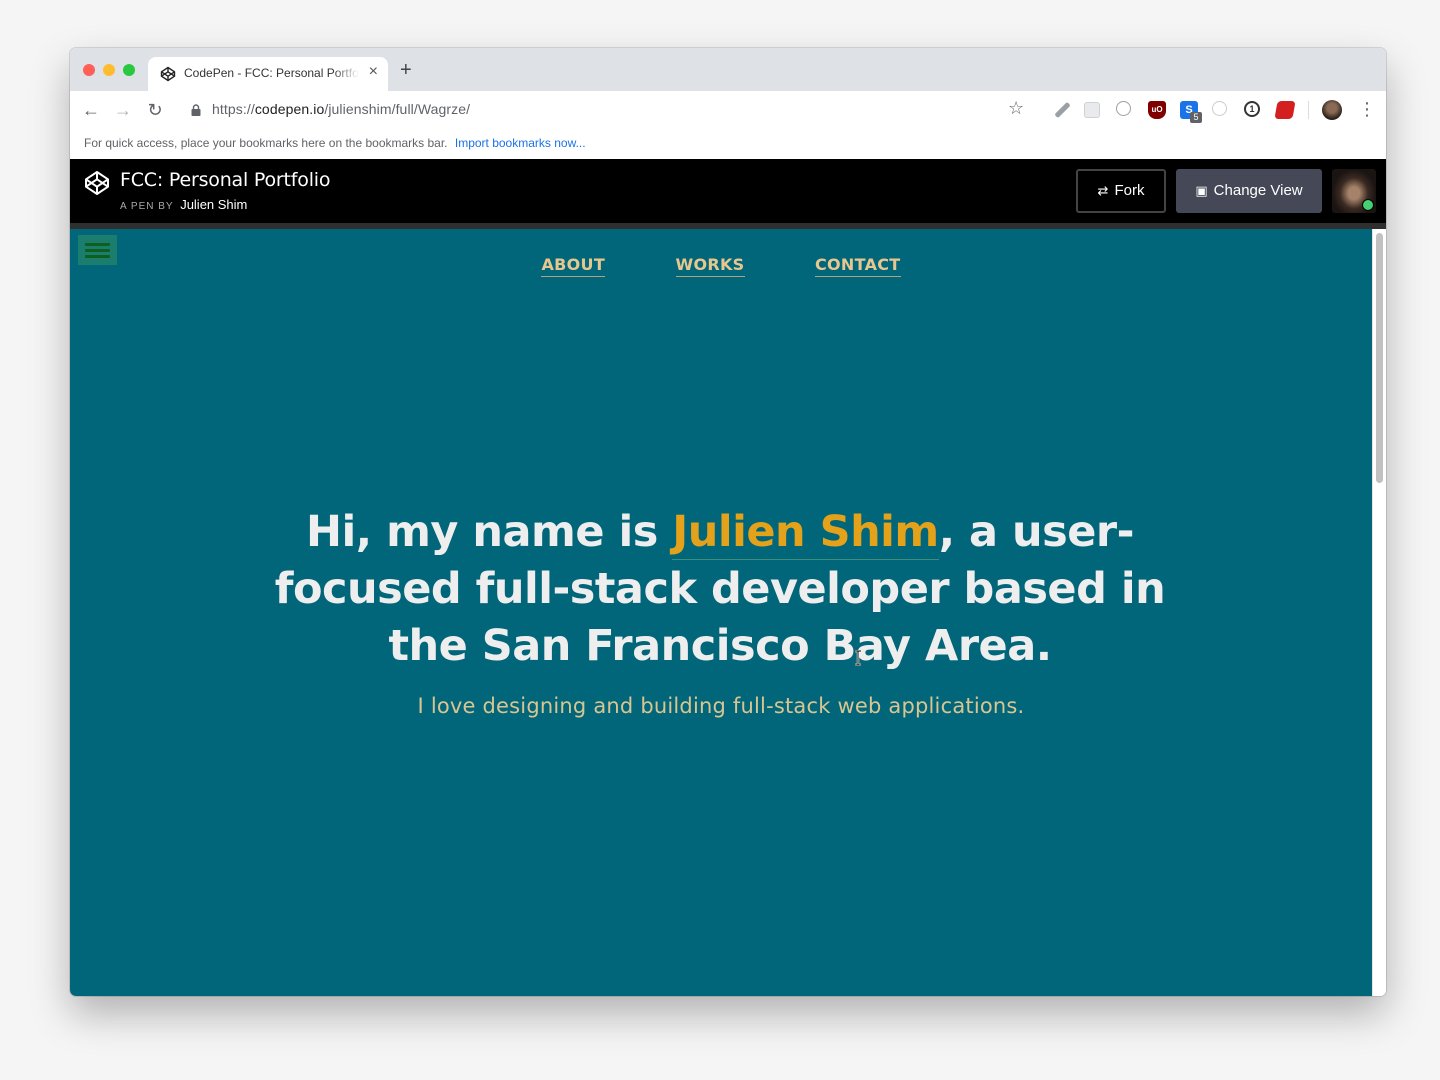  What do you see at coordinates (213, 204) in the screenshot?
I see `pen-author-link: Julien Shim` at bounding box center [213, 204].